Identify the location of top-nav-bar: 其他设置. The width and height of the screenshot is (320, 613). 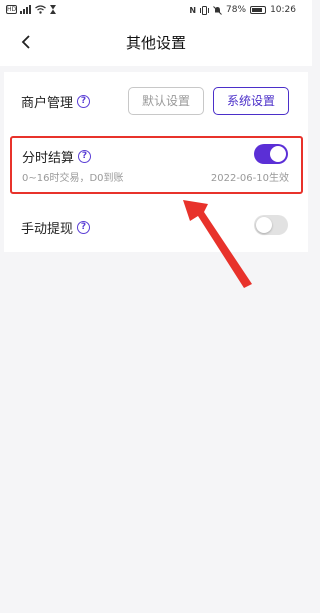
(156, 44).